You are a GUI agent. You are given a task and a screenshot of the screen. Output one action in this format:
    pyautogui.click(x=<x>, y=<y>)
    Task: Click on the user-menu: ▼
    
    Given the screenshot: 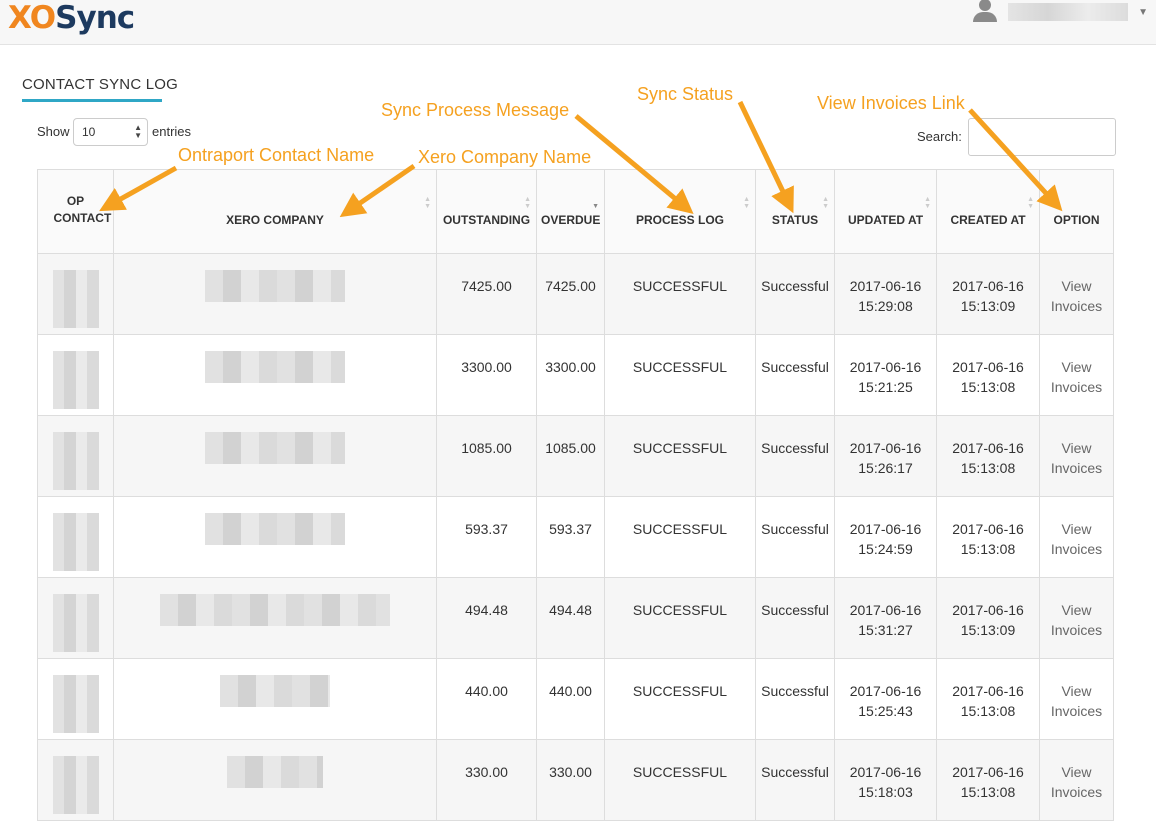 What is the action you would take?
    pyautogui.click(x=1060, y=12)
    